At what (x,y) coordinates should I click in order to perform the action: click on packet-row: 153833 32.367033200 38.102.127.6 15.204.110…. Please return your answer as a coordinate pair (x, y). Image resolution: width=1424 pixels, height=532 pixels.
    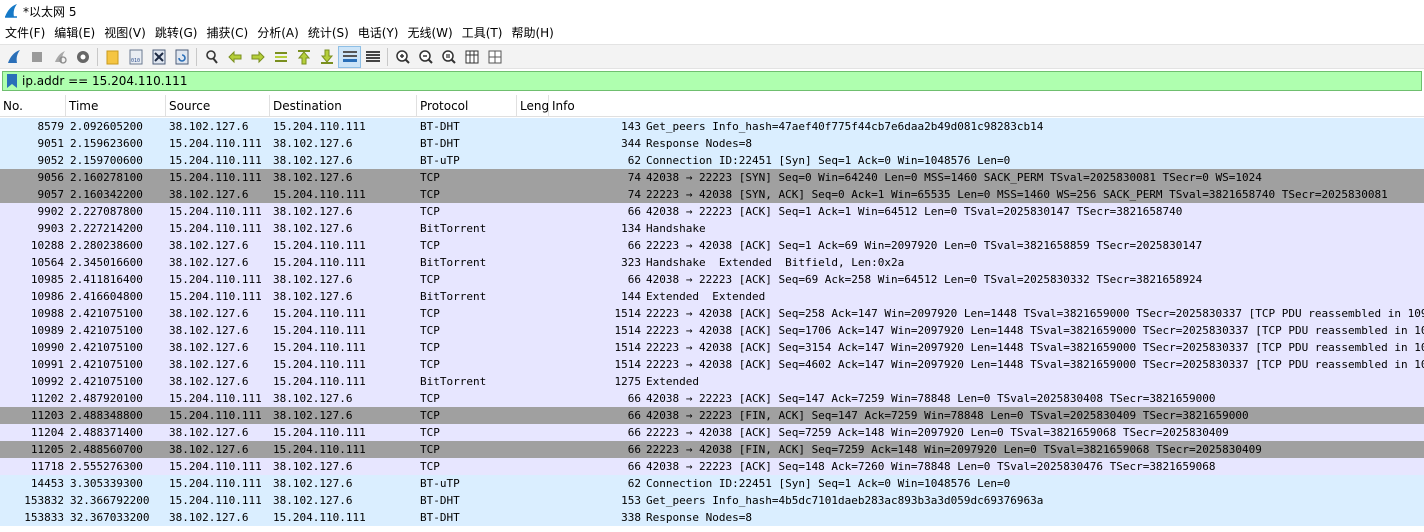
    Looking at the image, I should click on (712, 517).